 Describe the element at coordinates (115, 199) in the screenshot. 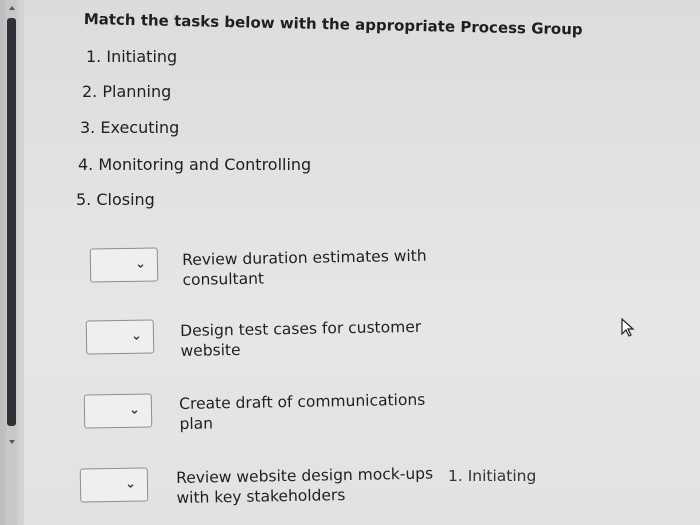

I see `process-group-closing: 5. Closing` at that location.